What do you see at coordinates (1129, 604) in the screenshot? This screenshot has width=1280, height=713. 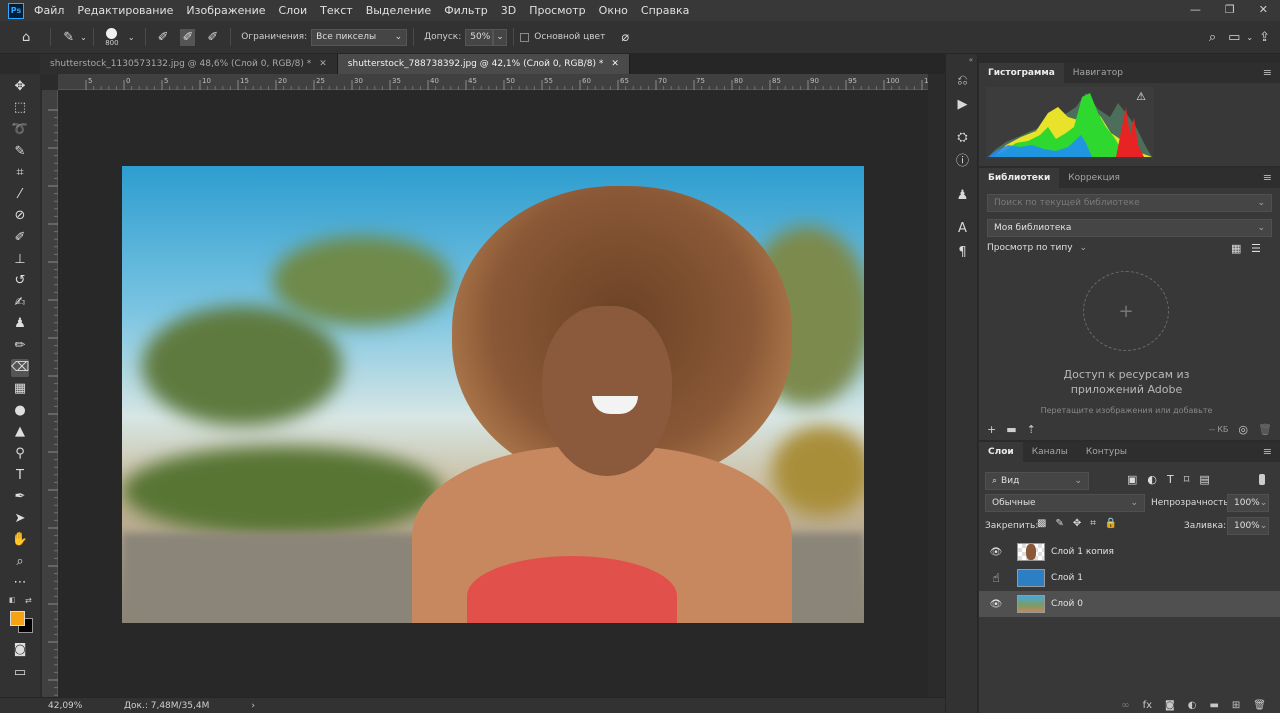 I see `layer-row-selected: 👁 Слой 0` at bounding box center [1129, 604].